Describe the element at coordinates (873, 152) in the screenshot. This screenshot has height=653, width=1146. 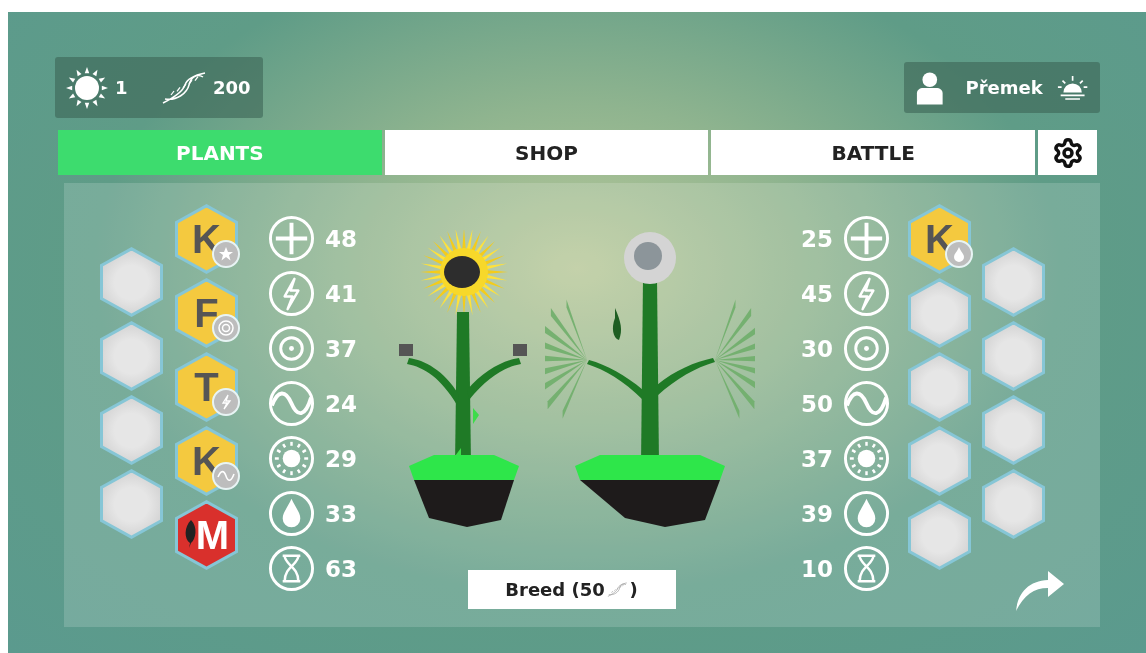
I see `tab: BATTLE` at that location.